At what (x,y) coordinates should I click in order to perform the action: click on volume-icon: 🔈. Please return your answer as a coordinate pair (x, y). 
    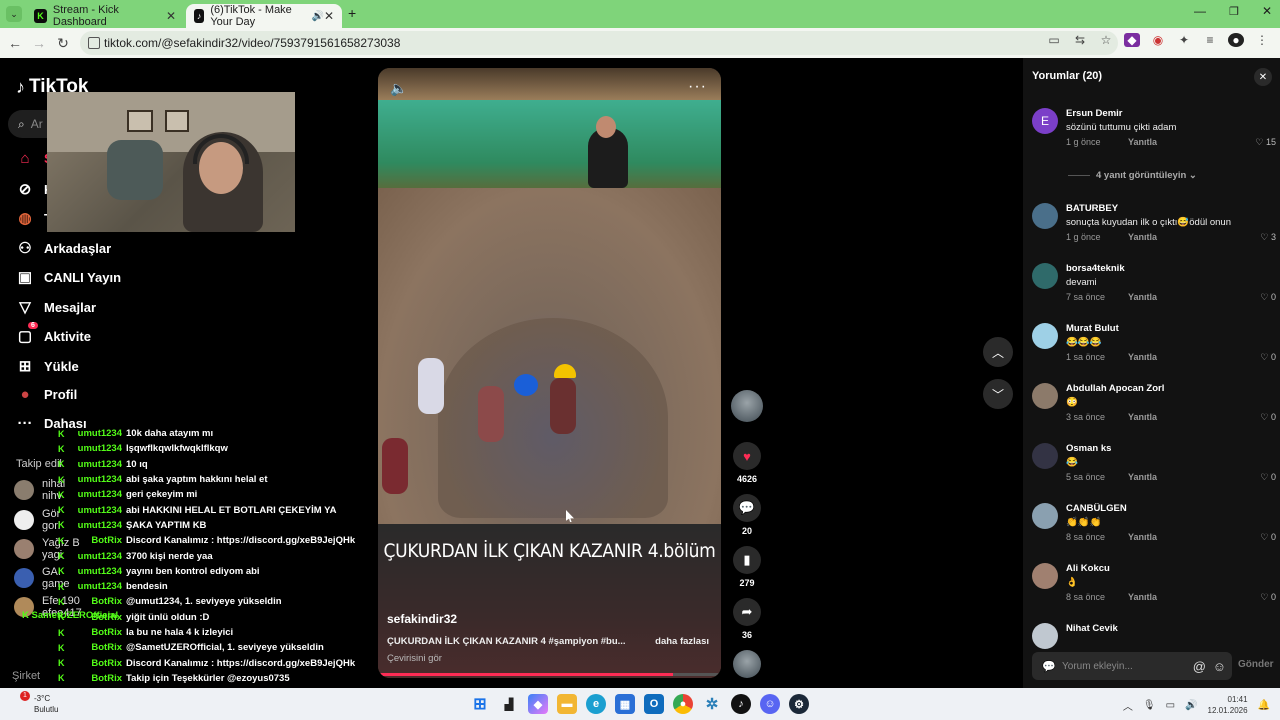
    Looking at the image, I should click on (398, 88).